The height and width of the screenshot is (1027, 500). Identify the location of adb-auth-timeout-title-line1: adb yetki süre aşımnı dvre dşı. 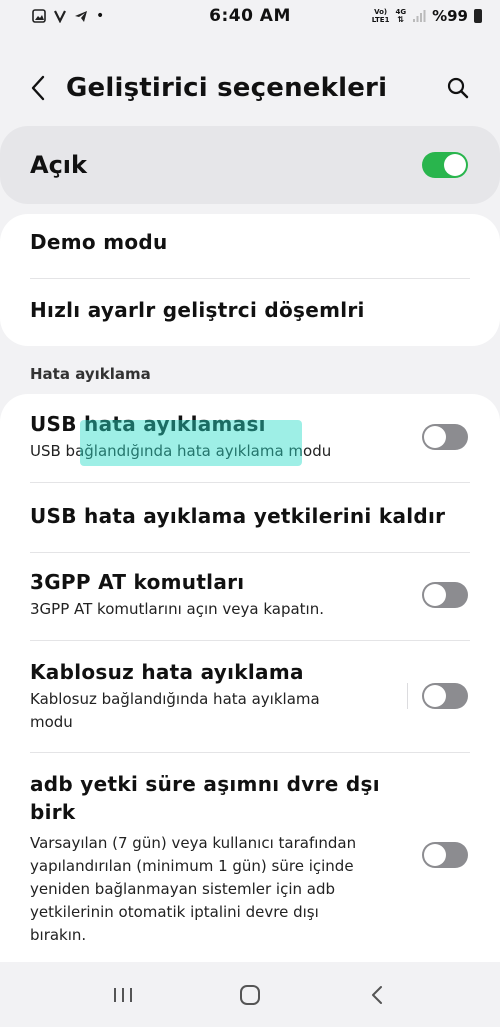
(205, 784).